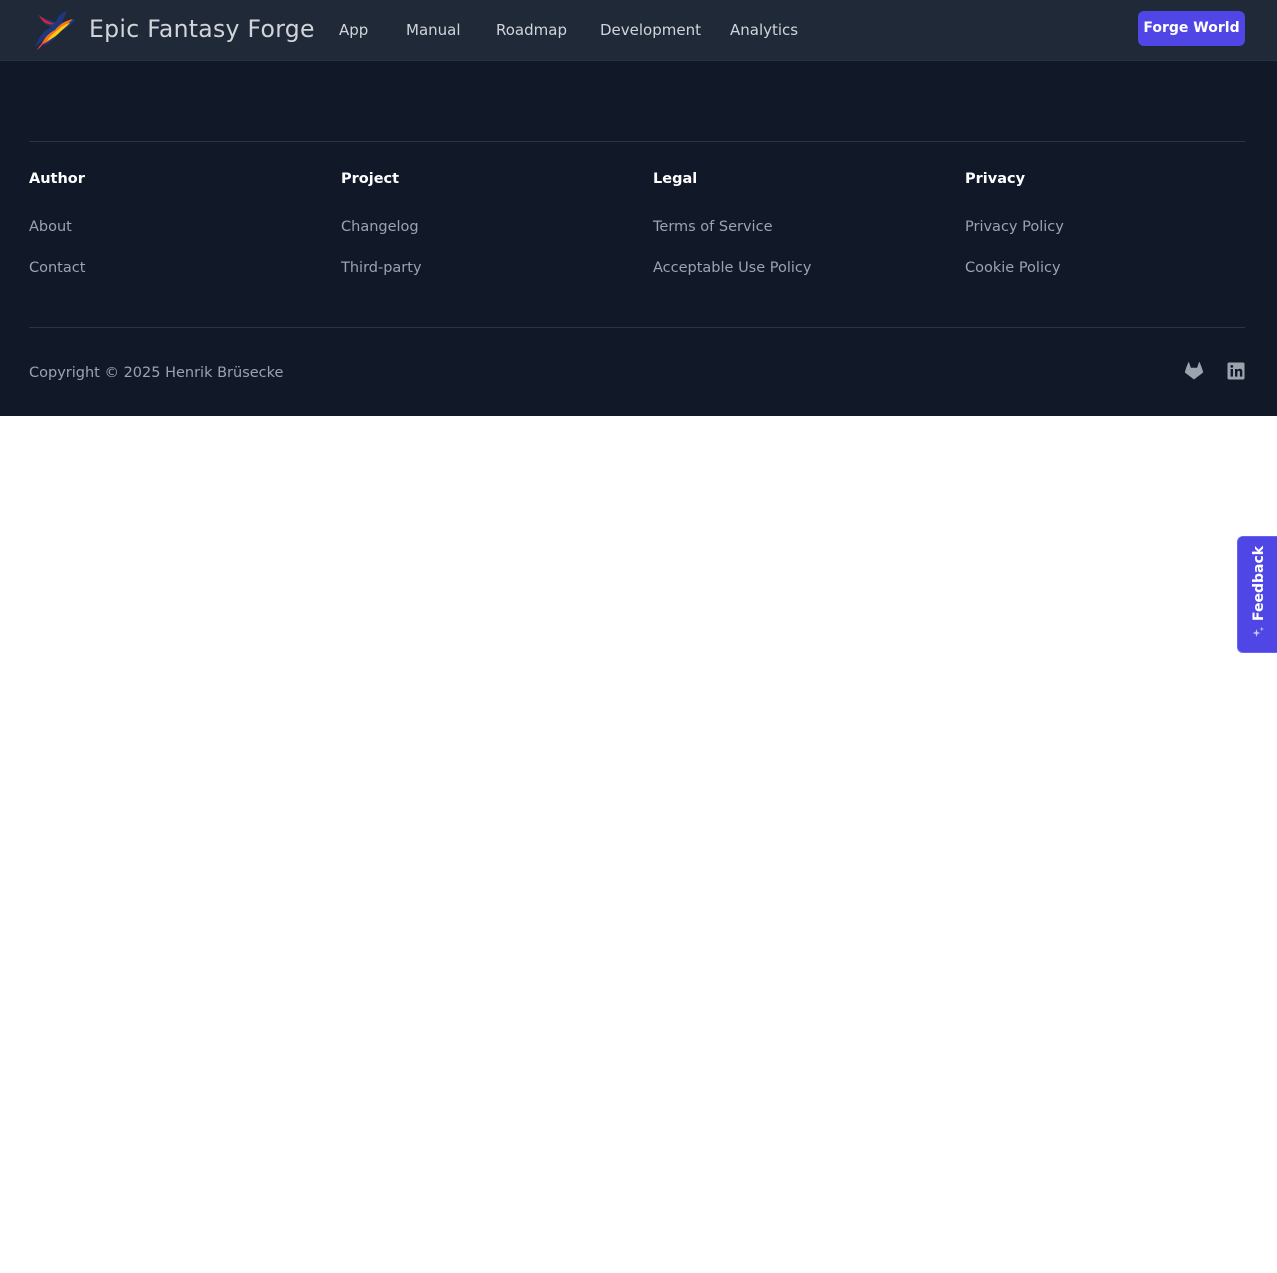 This screenshot has width=1277, height=1273. I want to click on nav-link-manual: Manual, so click(433, 30).